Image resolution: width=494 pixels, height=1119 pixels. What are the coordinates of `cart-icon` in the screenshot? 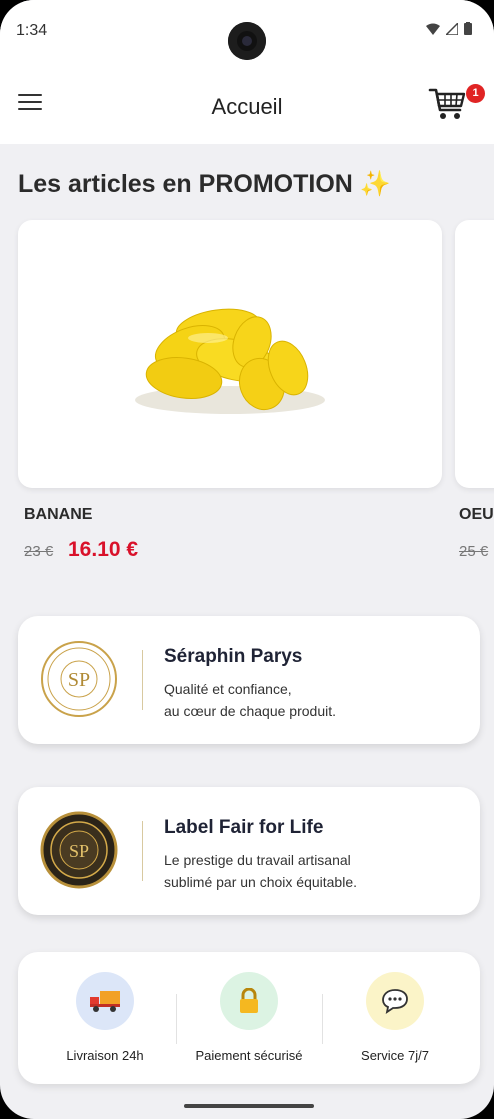 It's located at (448, 104).